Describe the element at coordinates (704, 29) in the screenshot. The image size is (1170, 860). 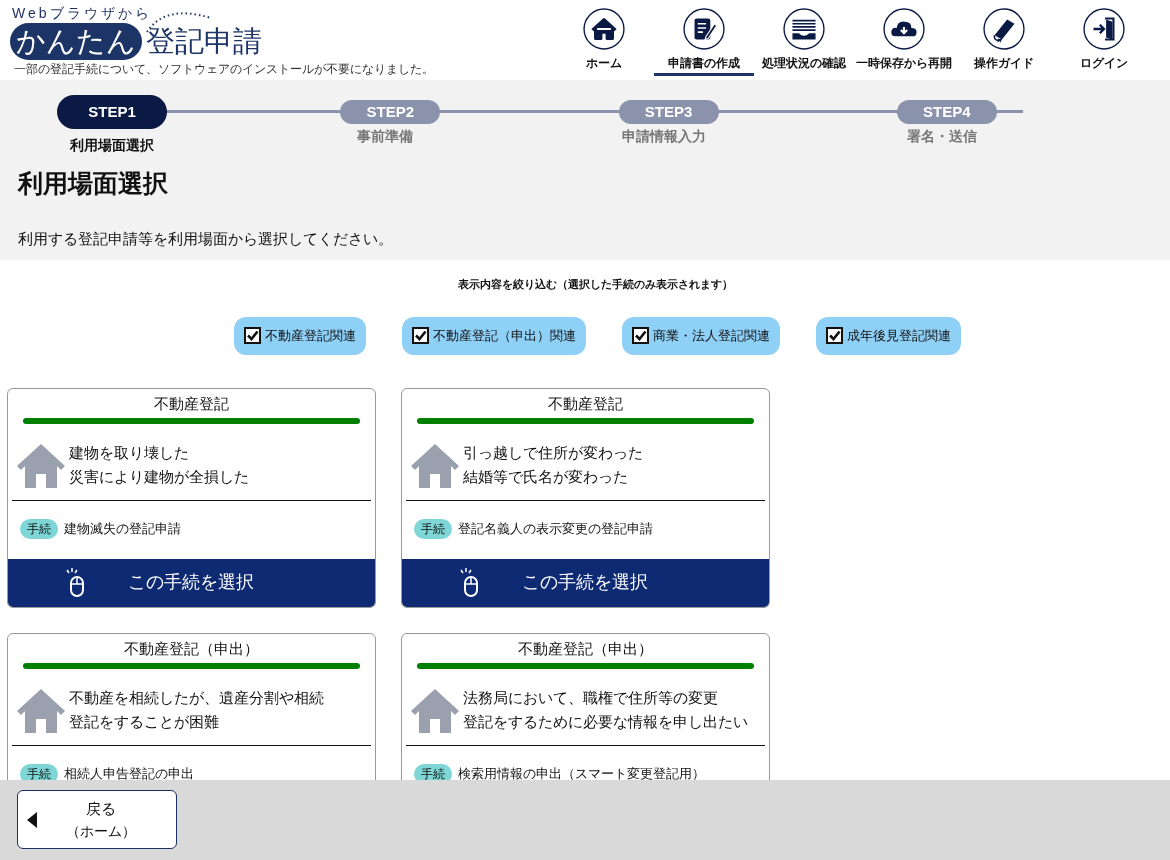
I see `document-pencil-icon` at that location.